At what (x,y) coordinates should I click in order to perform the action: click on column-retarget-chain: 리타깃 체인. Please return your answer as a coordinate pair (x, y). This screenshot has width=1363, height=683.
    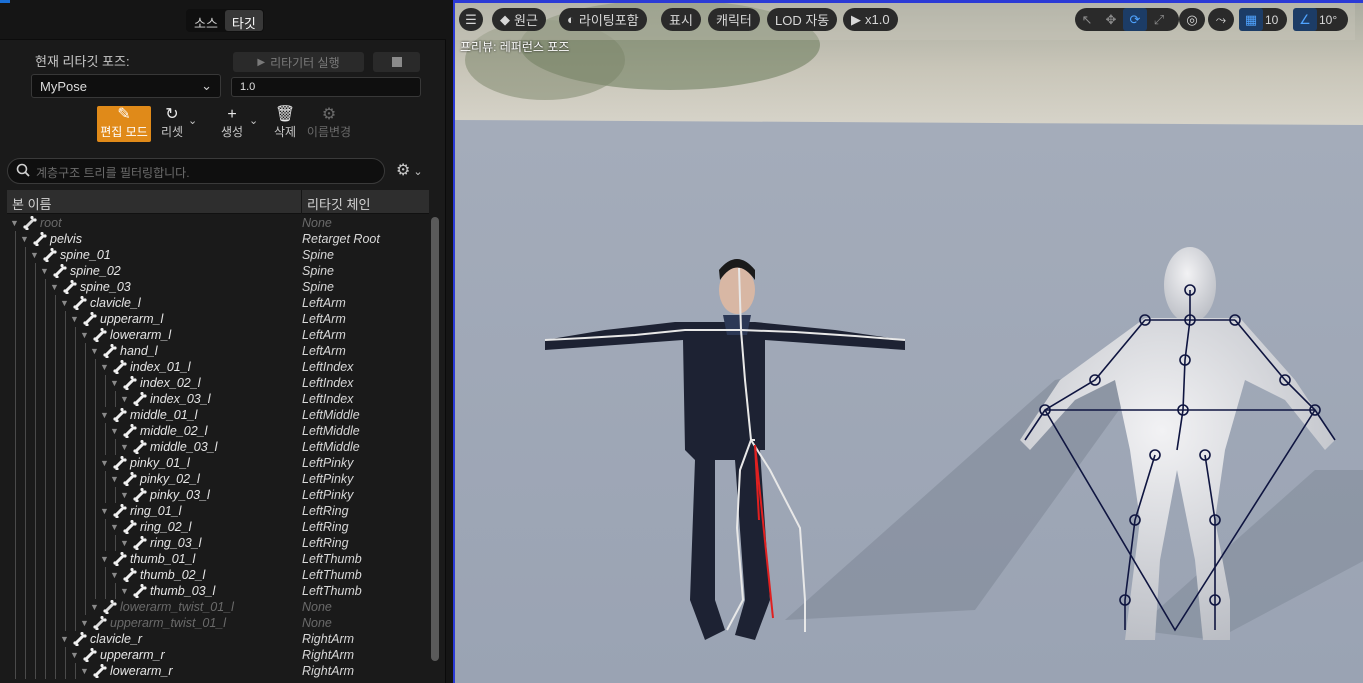
    Looking at the image, I should click on (338, 203).